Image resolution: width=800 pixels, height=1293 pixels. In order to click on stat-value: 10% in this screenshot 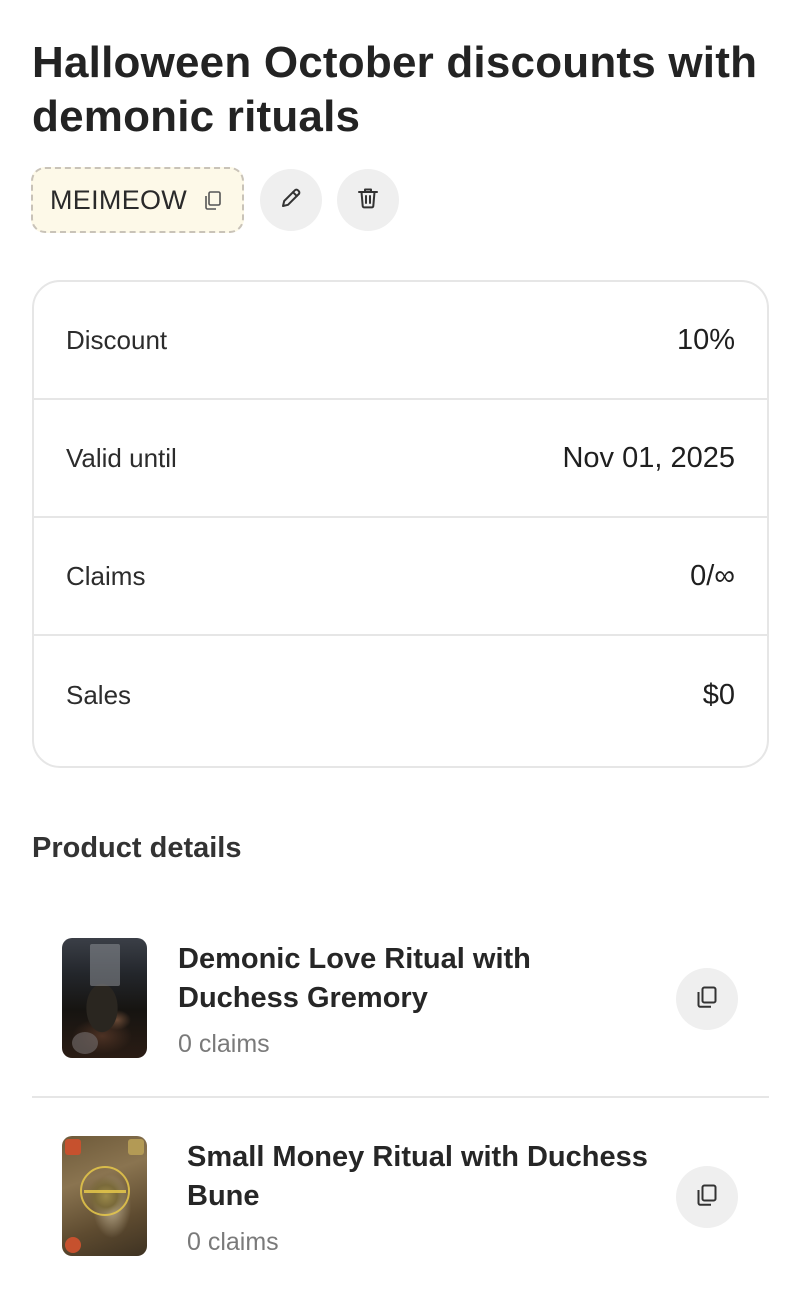, I will do `click(705, 339)`.